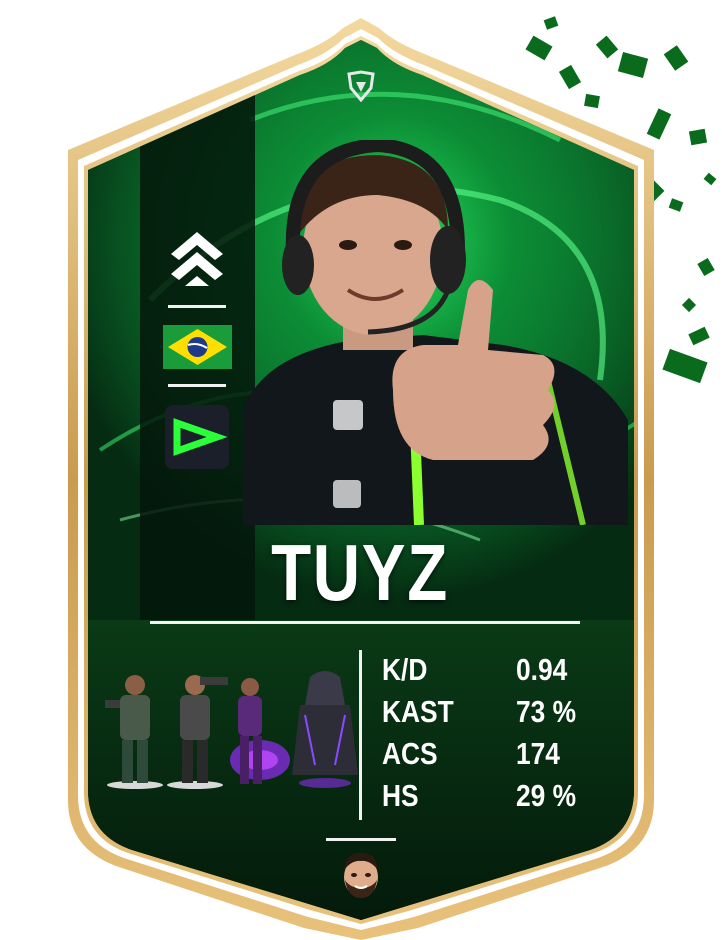  What do you see at coordinates (546, 795) in the screenshot?
I see `stat-value: 29 %` at bounding box center [546, 795].